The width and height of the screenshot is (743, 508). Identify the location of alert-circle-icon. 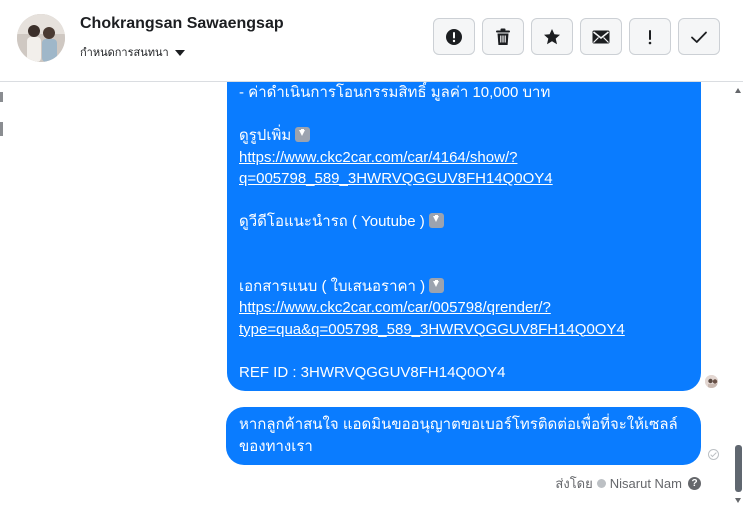
(454, 36).